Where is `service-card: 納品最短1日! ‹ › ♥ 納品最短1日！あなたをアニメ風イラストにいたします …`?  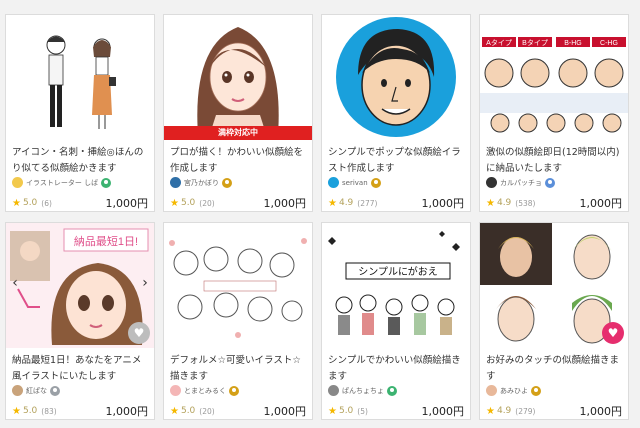
service-card: 納品最短1日! ‹ › ♥ 納品最短1日！あなたをアニメ風イラストにいたします … is located at coordinates (80, 321).